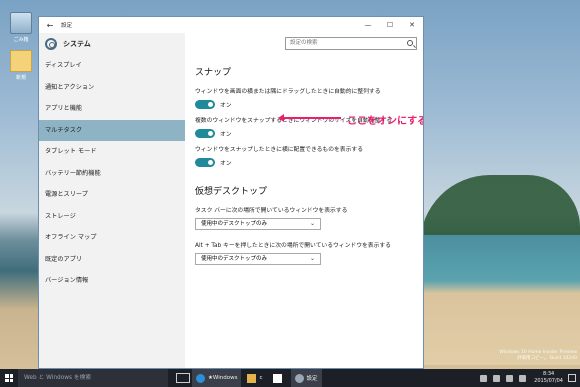  Describe the element at coordinates (205, 162) in the screenshot. I see `snap-assist-toggle` at that location.